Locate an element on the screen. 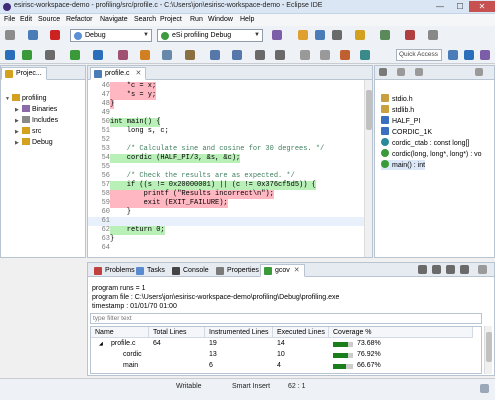 This screenshot has height=400, width=495. tab-tasks: Tasks is located at coordinates (151, 270).